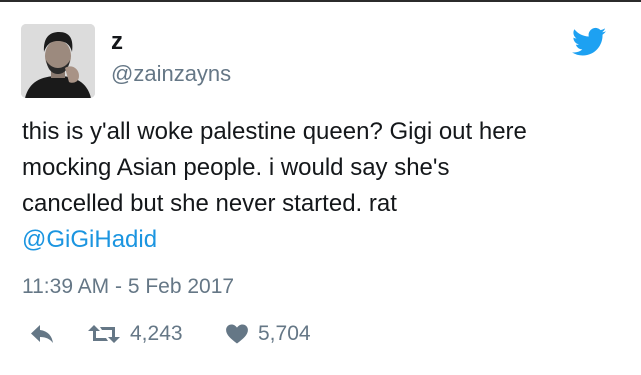 This screenshot has height=375, width=641. What do you see at coordinates (236, 167) in the screenshot?
I see `tweet-line: mocking Asian people. i would say she's` at bounding box center [236, 167].